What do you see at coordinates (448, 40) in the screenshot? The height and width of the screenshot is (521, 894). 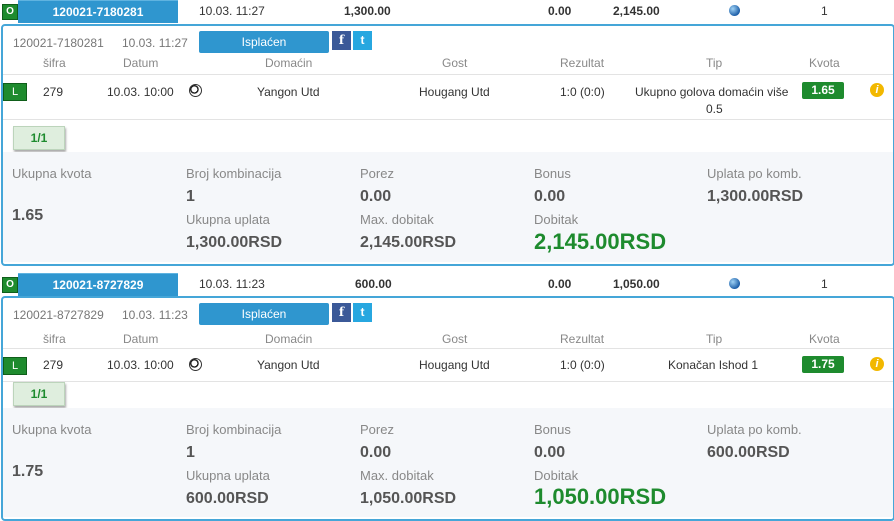 I see `ticket-header: 120021-7180281 10.03. 11:27 Isplaćen f t` at bounding box center [448, 40].